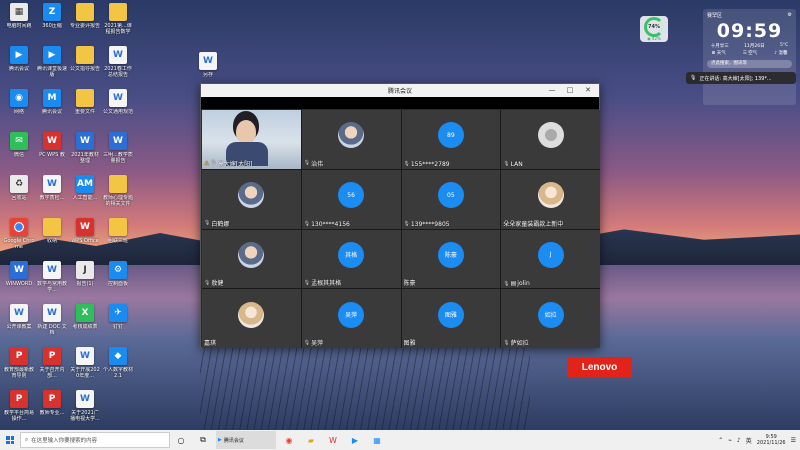  I want to click on desktop-icon: W 新建 DOC 文档, so click(52, 324).